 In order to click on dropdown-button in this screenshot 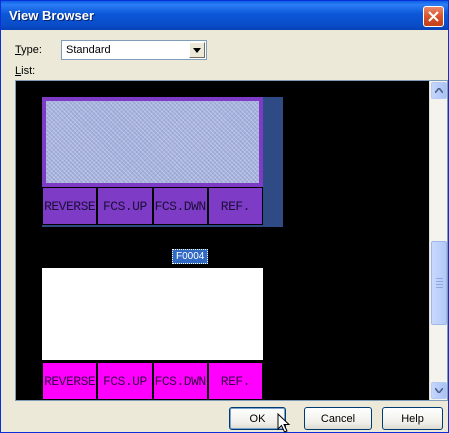, I will do `click(197, 50)`.